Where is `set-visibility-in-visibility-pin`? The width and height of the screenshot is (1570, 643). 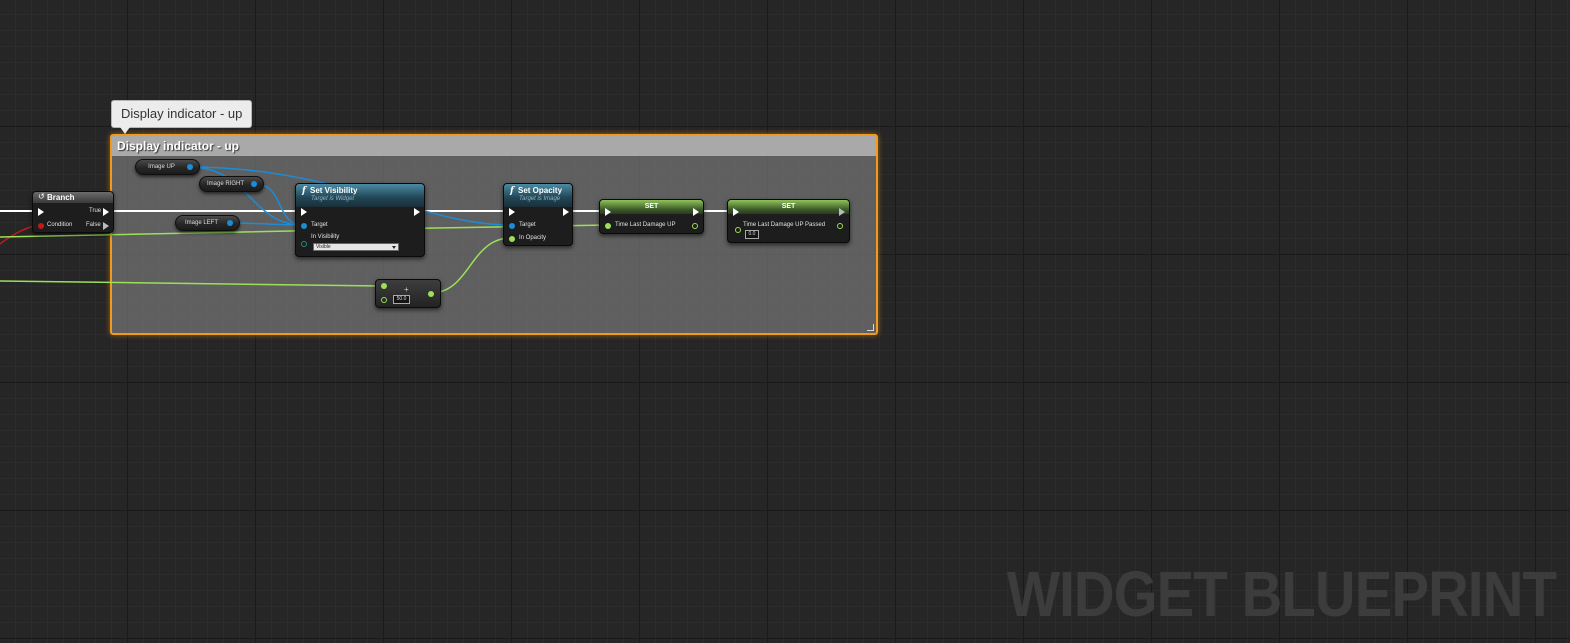 set-visibility-in-visibility-pin is located at coordinates (304, 244).